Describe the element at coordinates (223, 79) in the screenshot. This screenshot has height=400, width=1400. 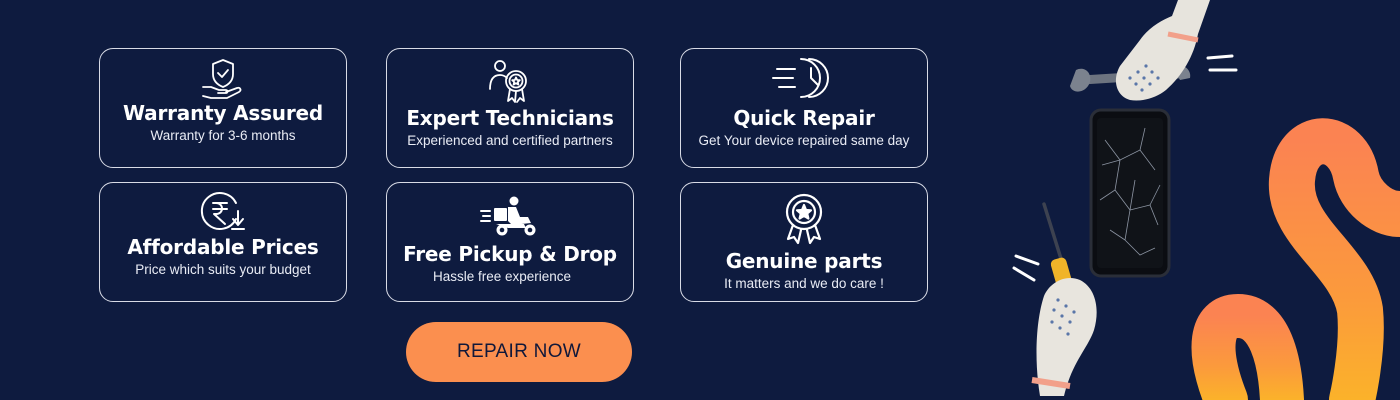
I see `shield-hand-icon` at that location.